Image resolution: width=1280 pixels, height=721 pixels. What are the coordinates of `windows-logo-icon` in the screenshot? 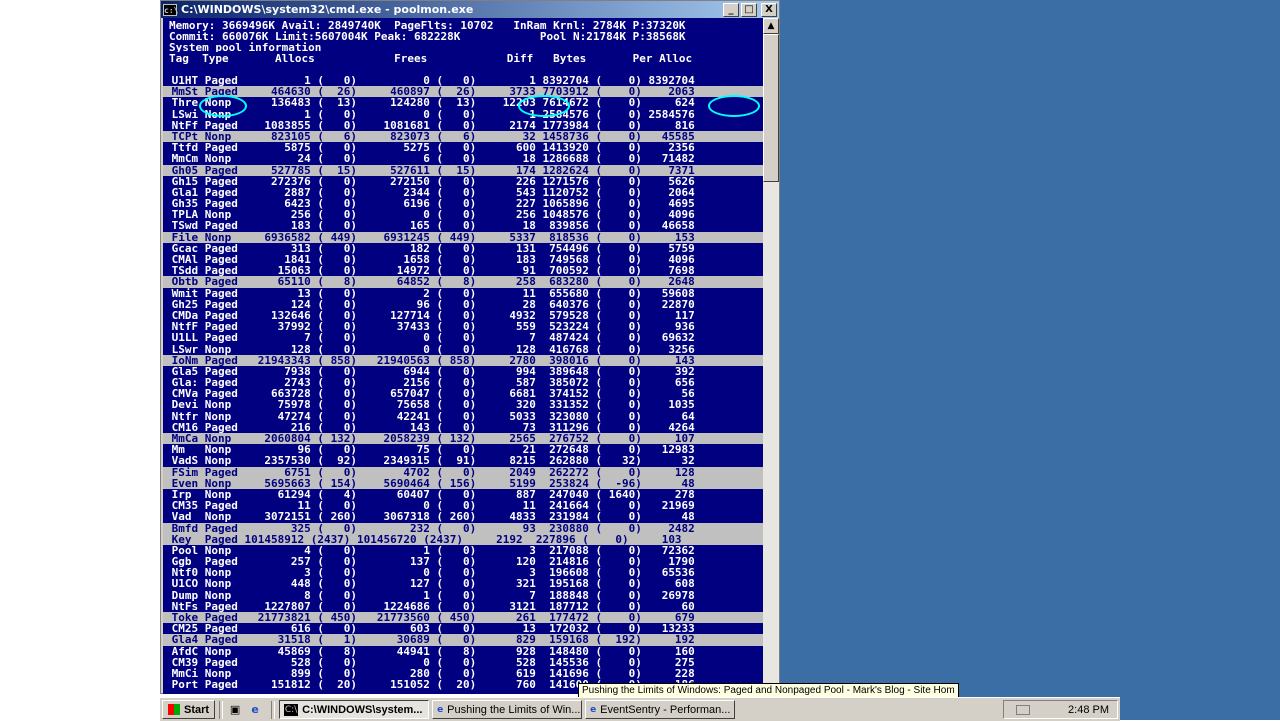 It's located at (174, 709).